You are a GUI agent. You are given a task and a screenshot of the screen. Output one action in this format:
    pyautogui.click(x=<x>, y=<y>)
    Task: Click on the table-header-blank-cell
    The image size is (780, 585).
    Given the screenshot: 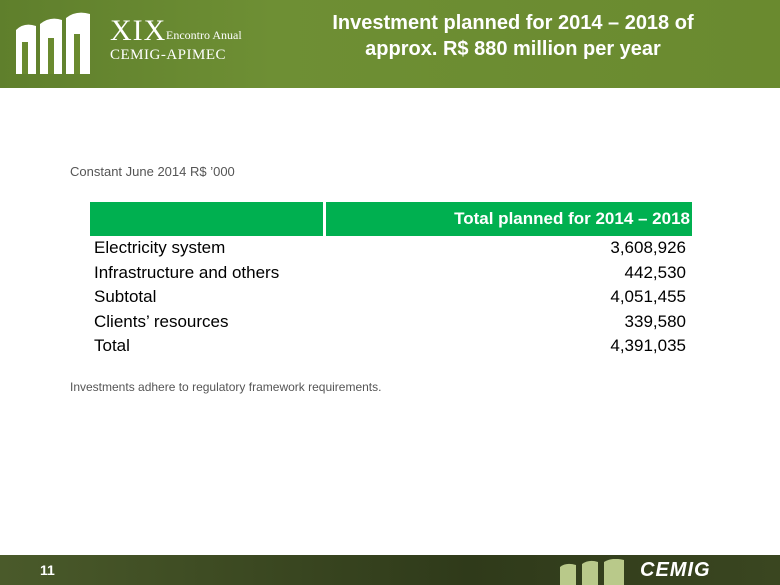 What is the action you would take?
    pyautogui.click(x=208, y=219)
    